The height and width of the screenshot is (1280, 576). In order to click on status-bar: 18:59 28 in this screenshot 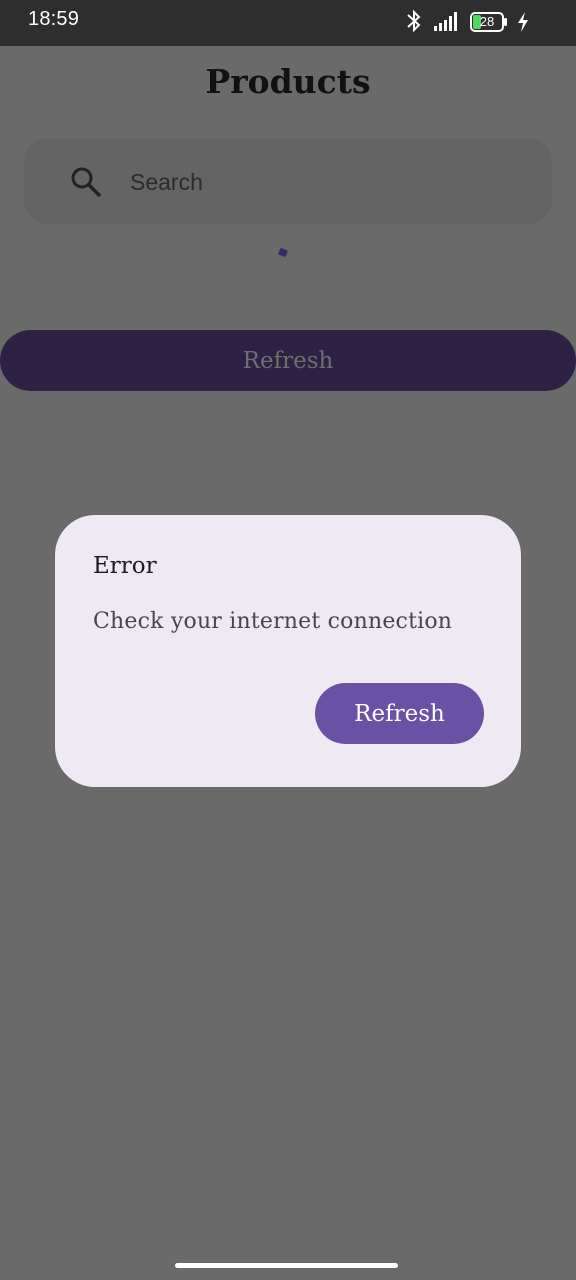, I will do `click(288, 23)`.